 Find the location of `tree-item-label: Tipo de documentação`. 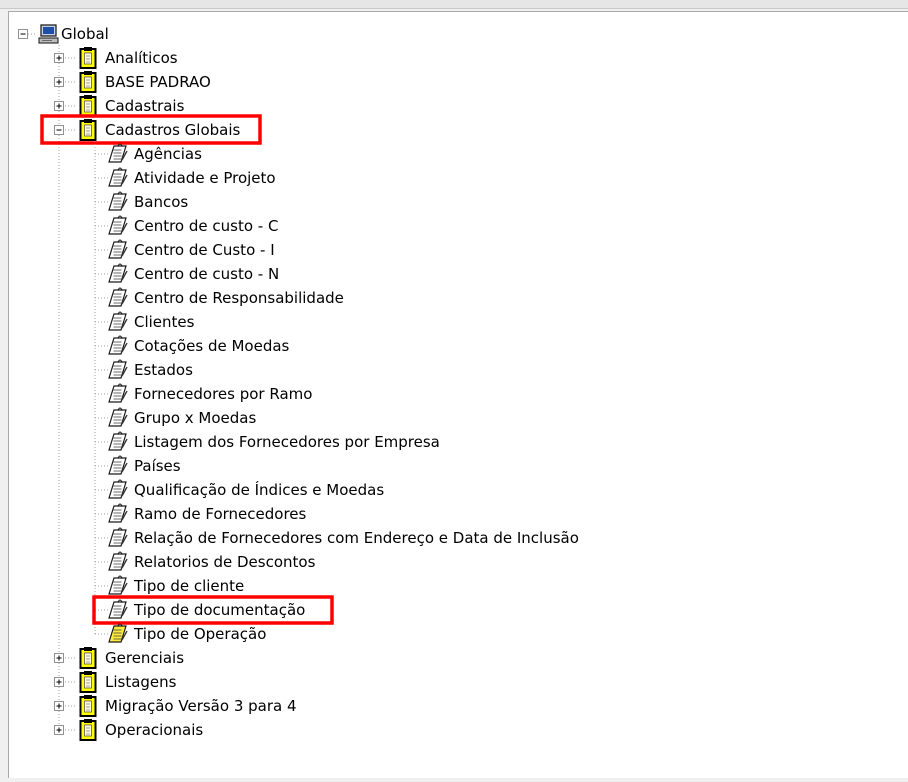

tree-item-label: Tipo de documentação is located at coordinates (219, 610).